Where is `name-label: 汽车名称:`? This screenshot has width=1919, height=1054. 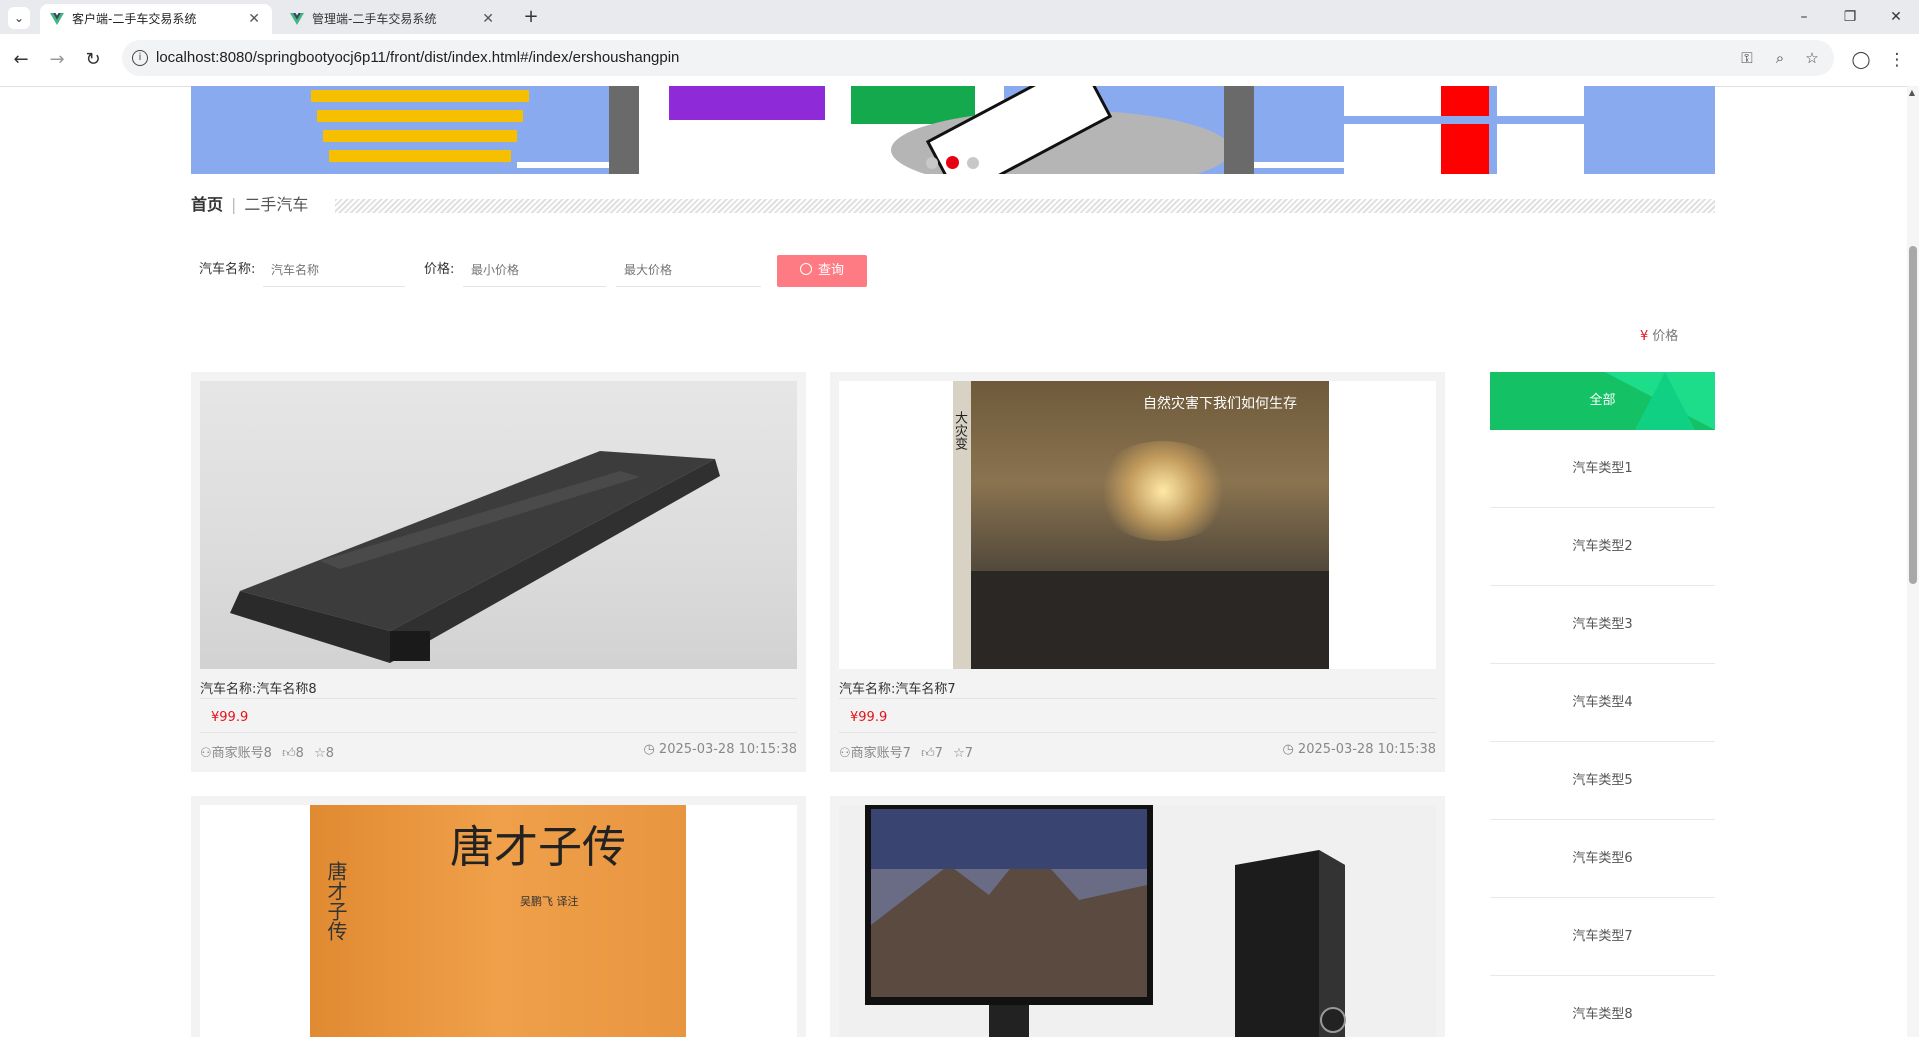
name-label: 汽车名称: is located at coordinates (227, 269).